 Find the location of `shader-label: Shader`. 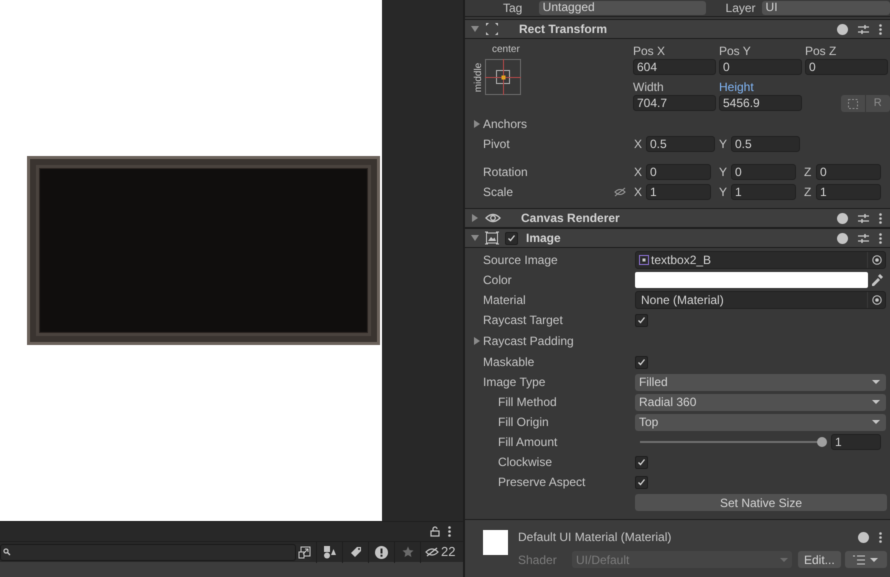

shader-label: Shader is located at coordinates (538, 560).